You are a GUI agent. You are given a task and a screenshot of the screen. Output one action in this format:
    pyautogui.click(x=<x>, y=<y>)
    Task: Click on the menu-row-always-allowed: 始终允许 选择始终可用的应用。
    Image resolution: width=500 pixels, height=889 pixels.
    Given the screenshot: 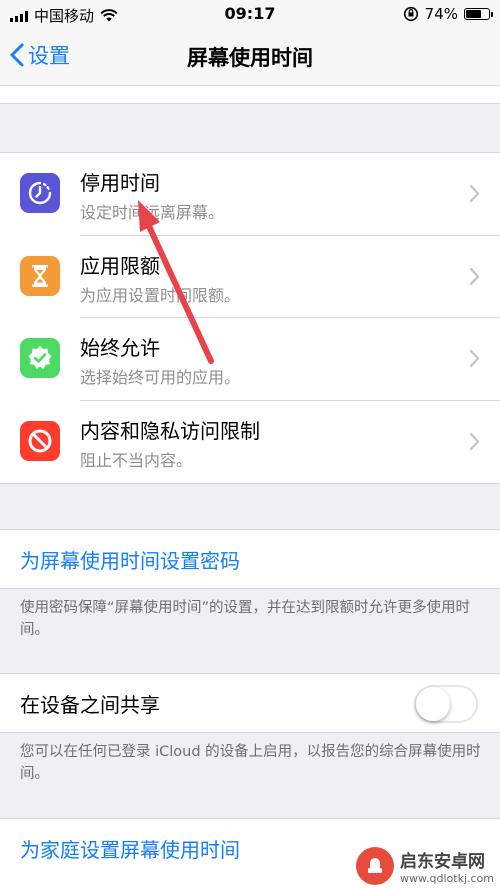 What is the action you would take?
    pyautogui.click(x=250, y=359)
    